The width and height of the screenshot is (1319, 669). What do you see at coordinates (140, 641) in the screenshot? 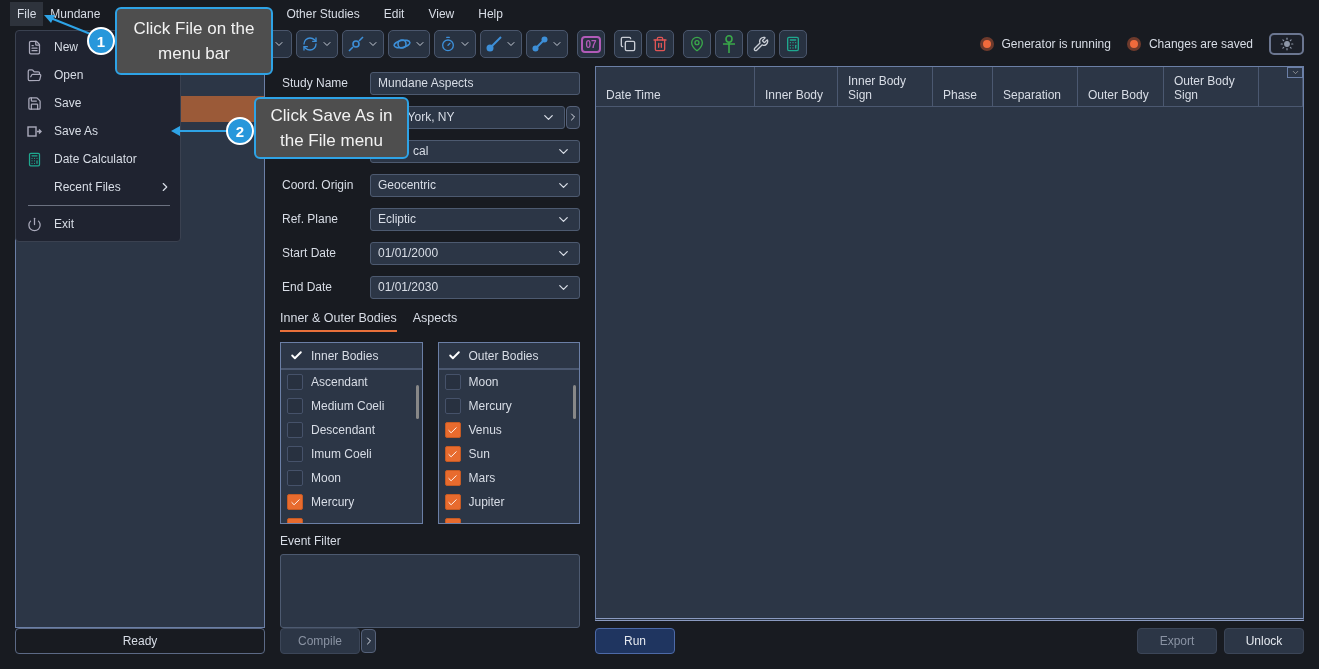
I see `status-text: Ready` at bounding box center [140, 641].